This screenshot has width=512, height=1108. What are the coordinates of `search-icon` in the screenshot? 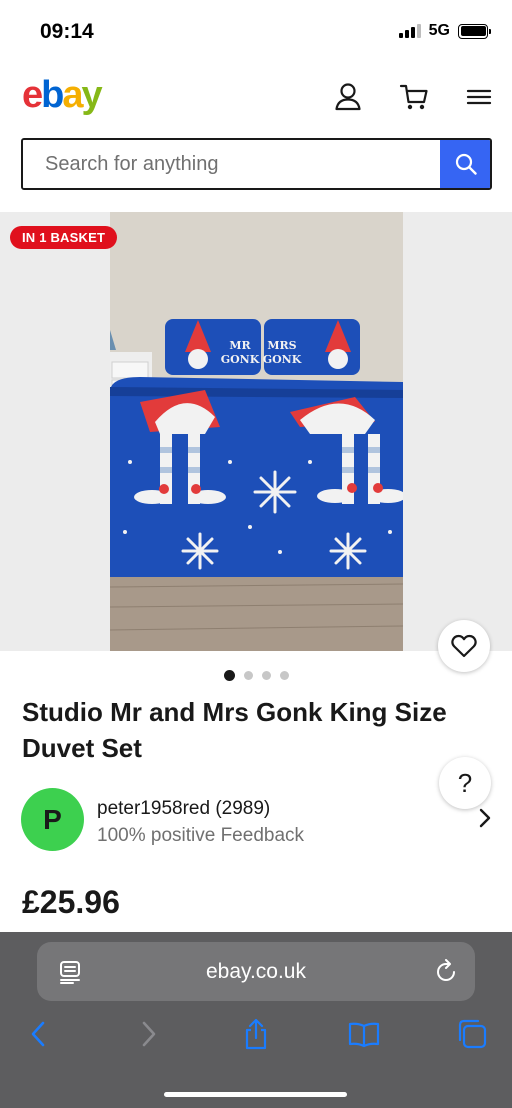 It's located at (466, 164).